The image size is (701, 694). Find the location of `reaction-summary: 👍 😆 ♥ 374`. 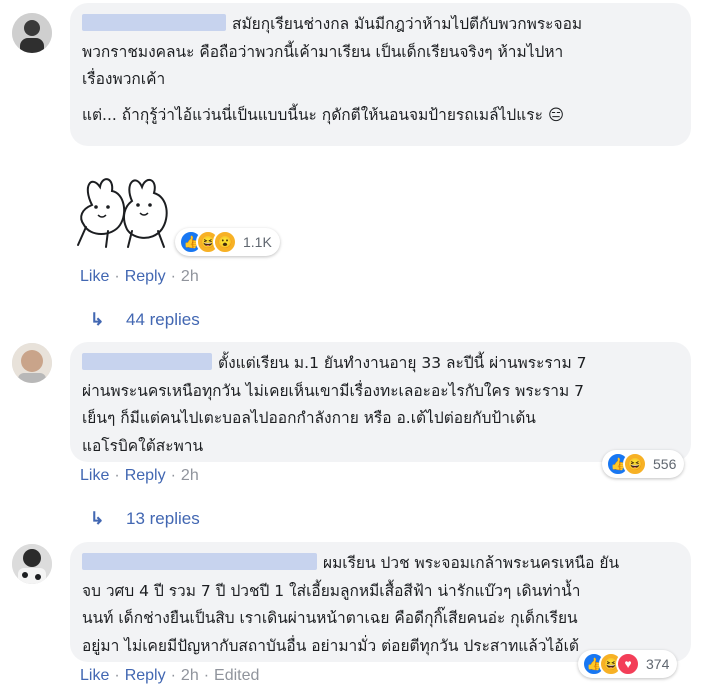

reaction-summary: 👍 😆 ♥ 374 is located at coordinates (628, 664).